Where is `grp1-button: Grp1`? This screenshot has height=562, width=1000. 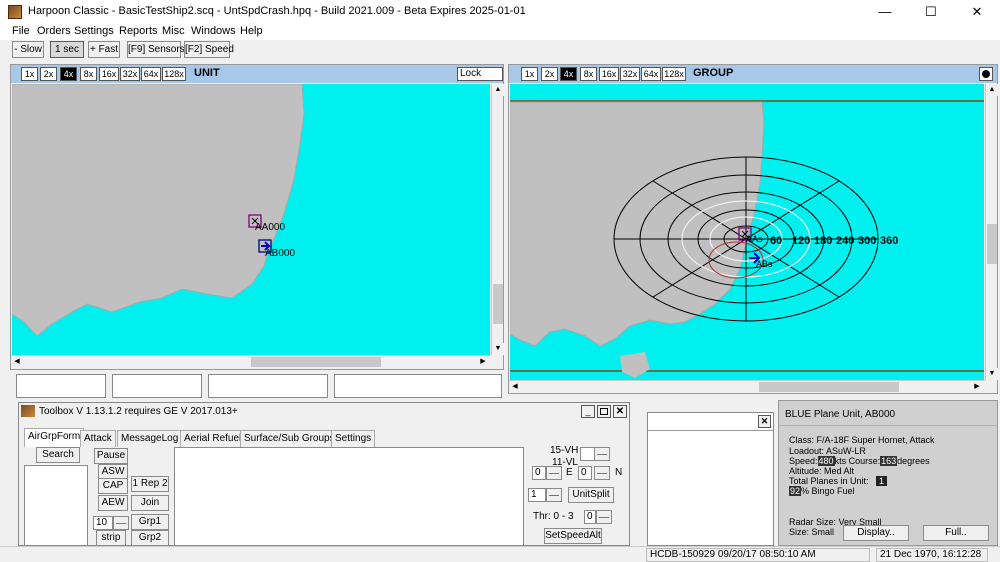 grp1-button: Grp1 is located at coordinates (150, 522).